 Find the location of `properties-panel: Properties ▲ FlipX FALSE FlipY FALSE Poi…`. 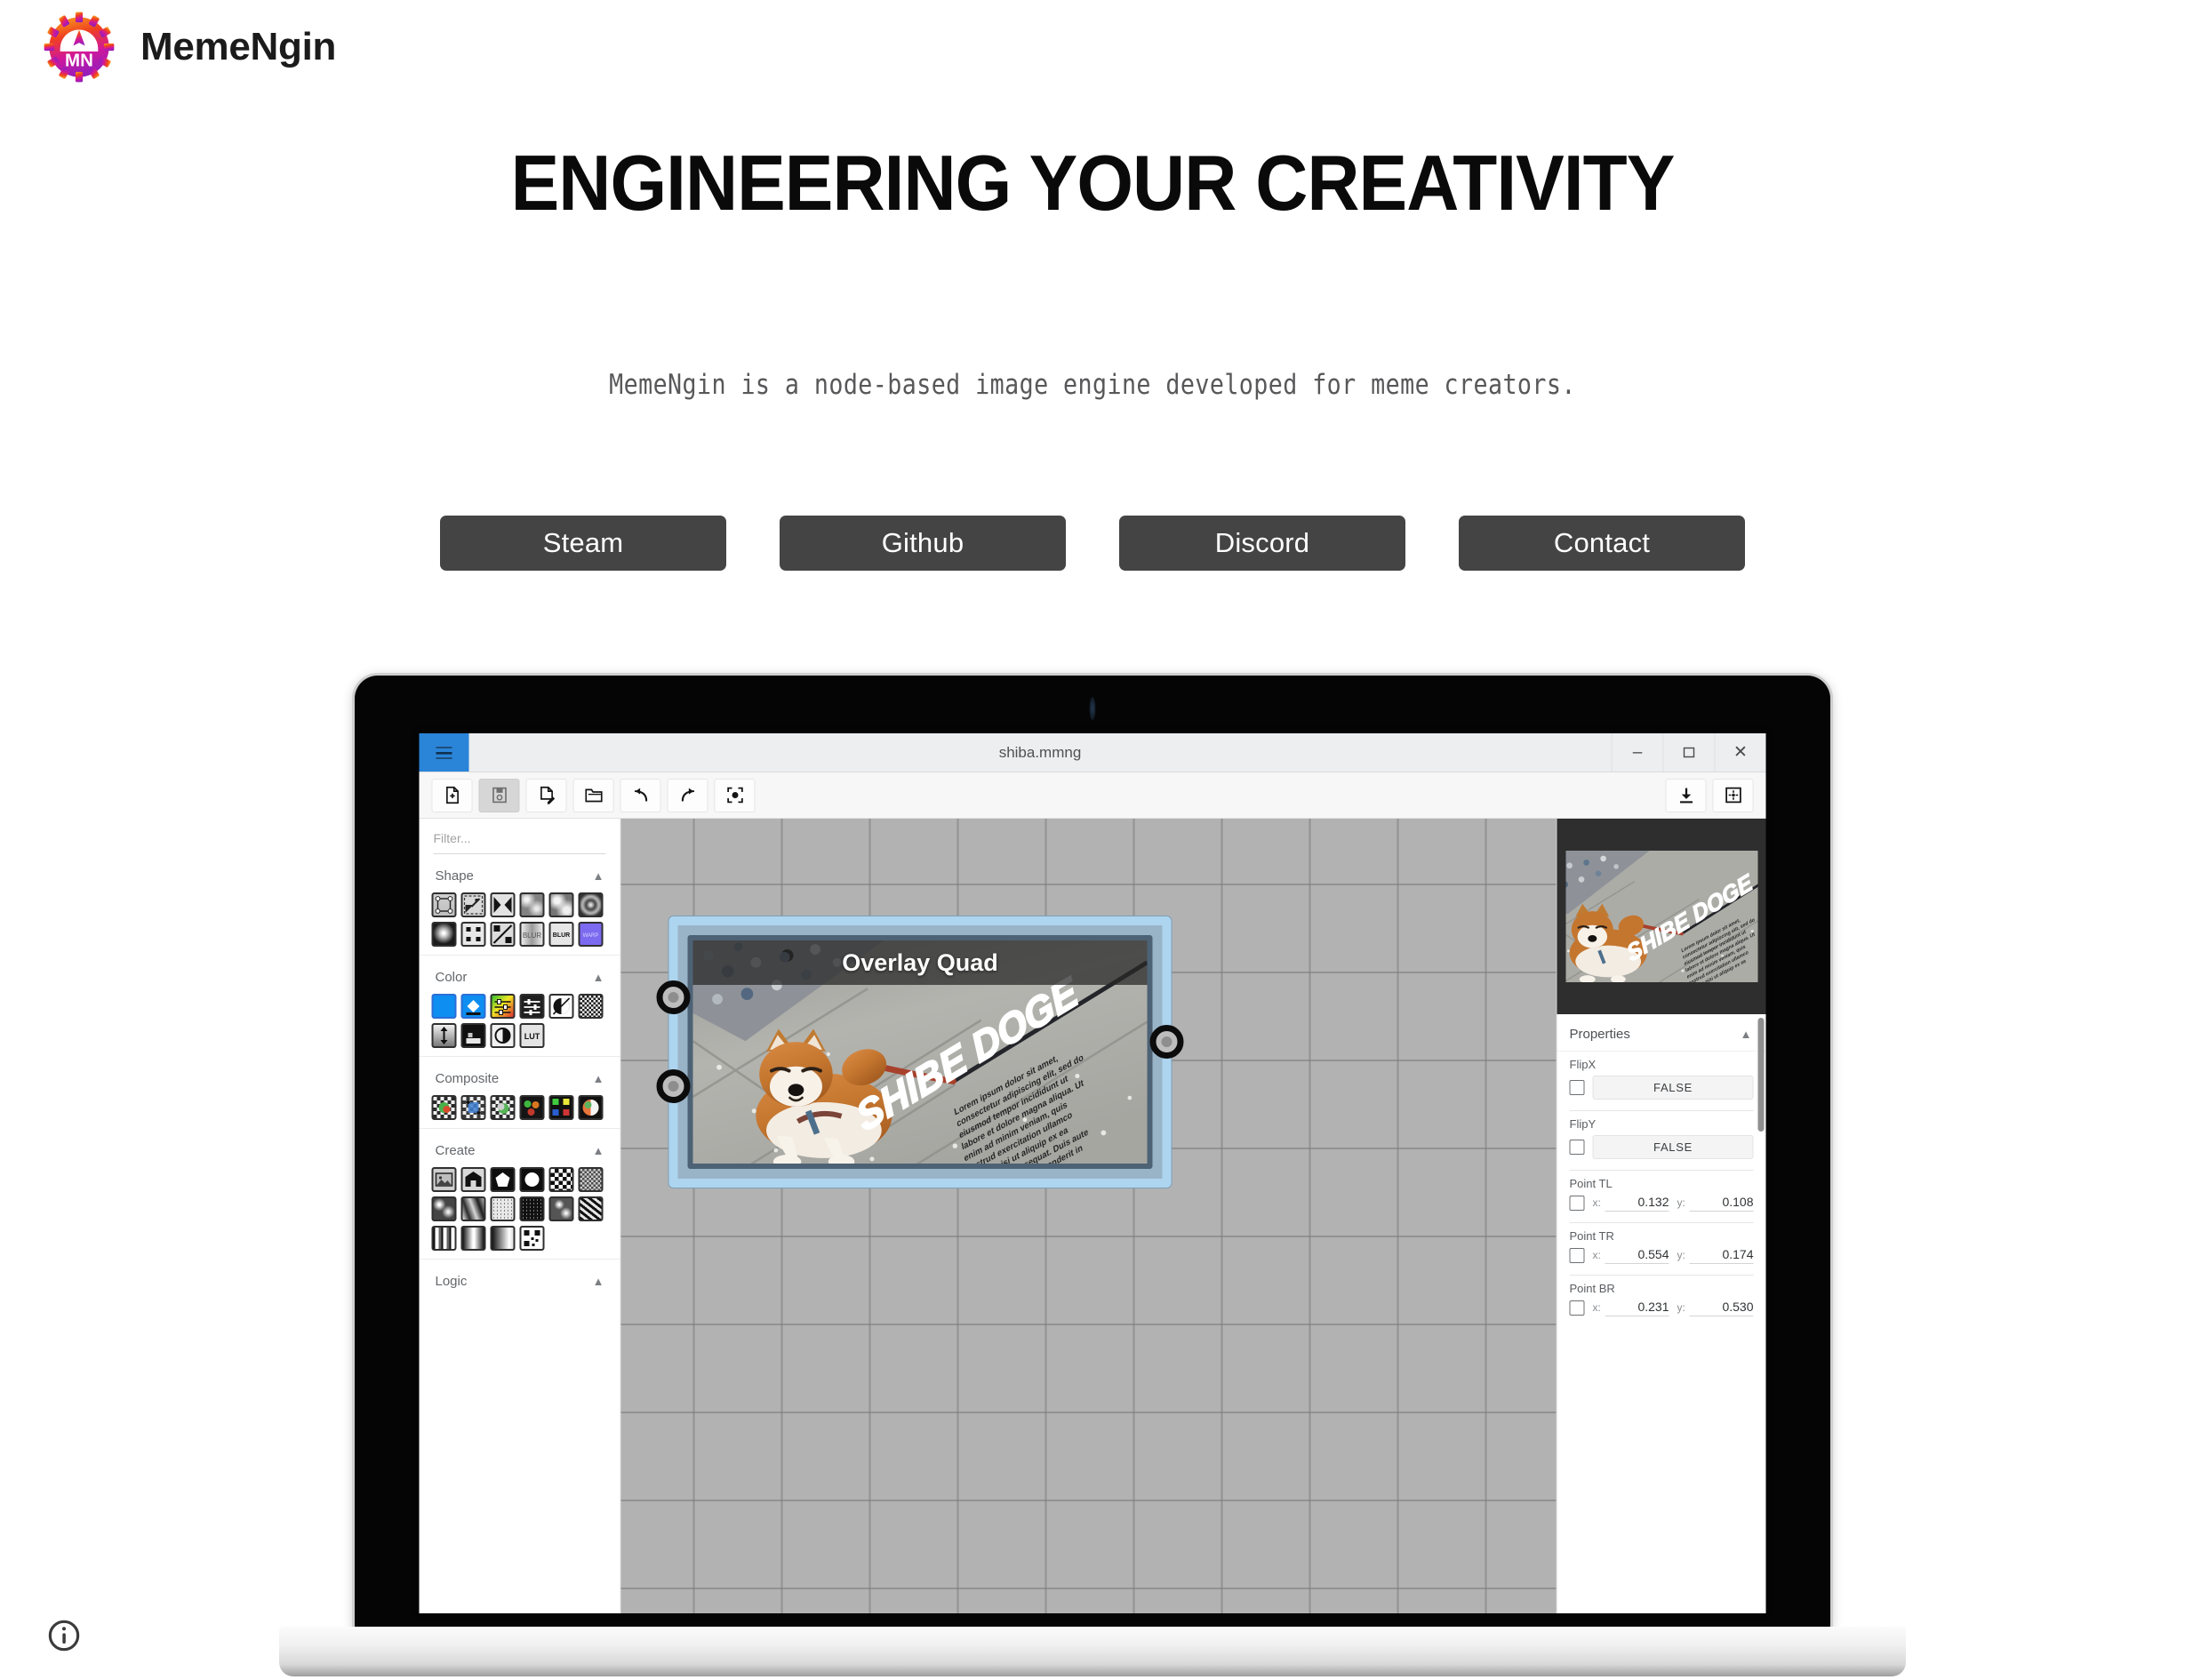

properties-panel: Properties ▲ FlipX FALSE FlipY FALSE Poi… is located at coordinates (1662, 1313).